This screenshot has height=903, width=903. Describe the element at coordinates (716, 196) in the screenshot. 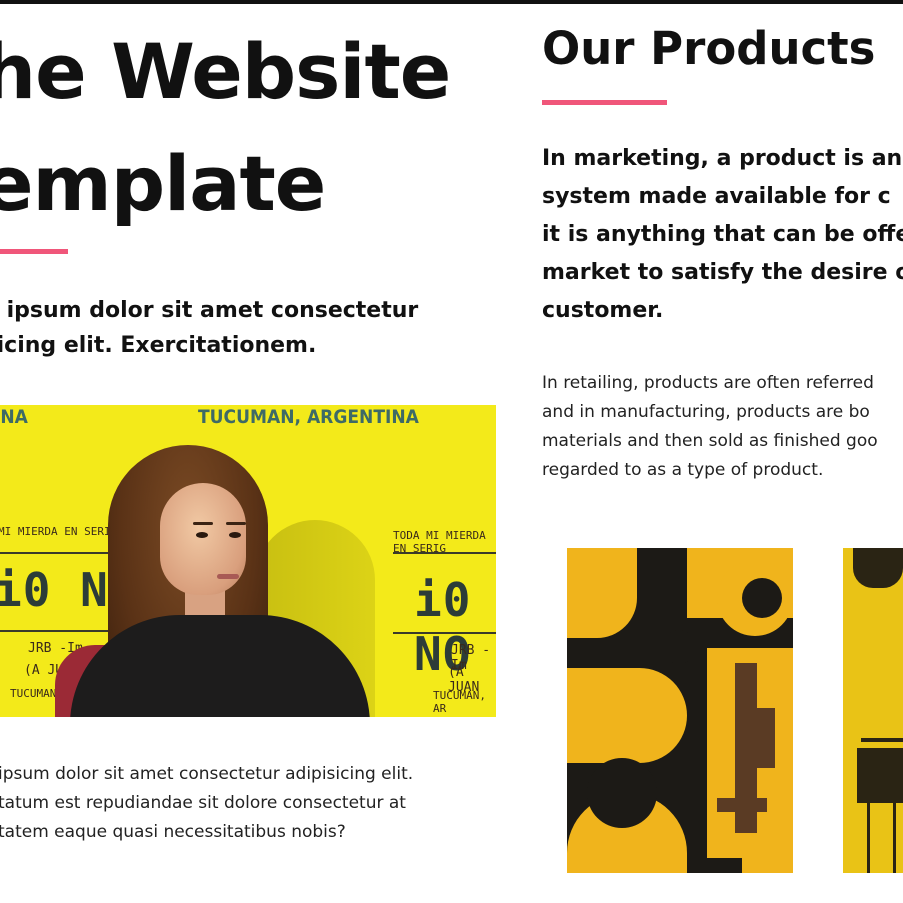

I see `products-lead-line: system made available for c` at that location.